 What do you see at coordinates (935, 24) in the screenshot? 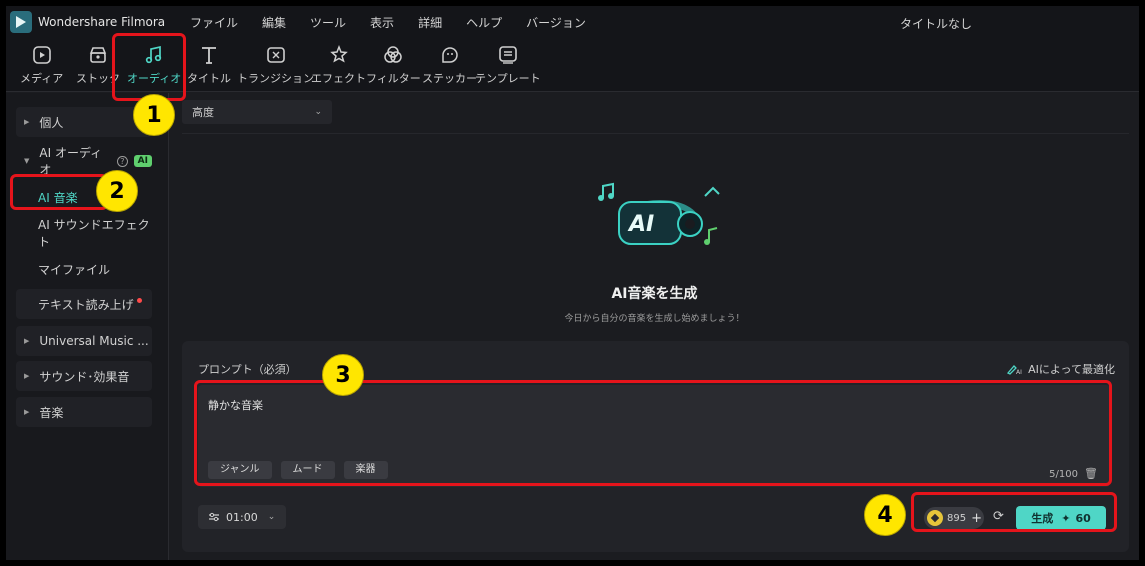
I see `document-title: タイトルなし` at bounding box center [935, 24].